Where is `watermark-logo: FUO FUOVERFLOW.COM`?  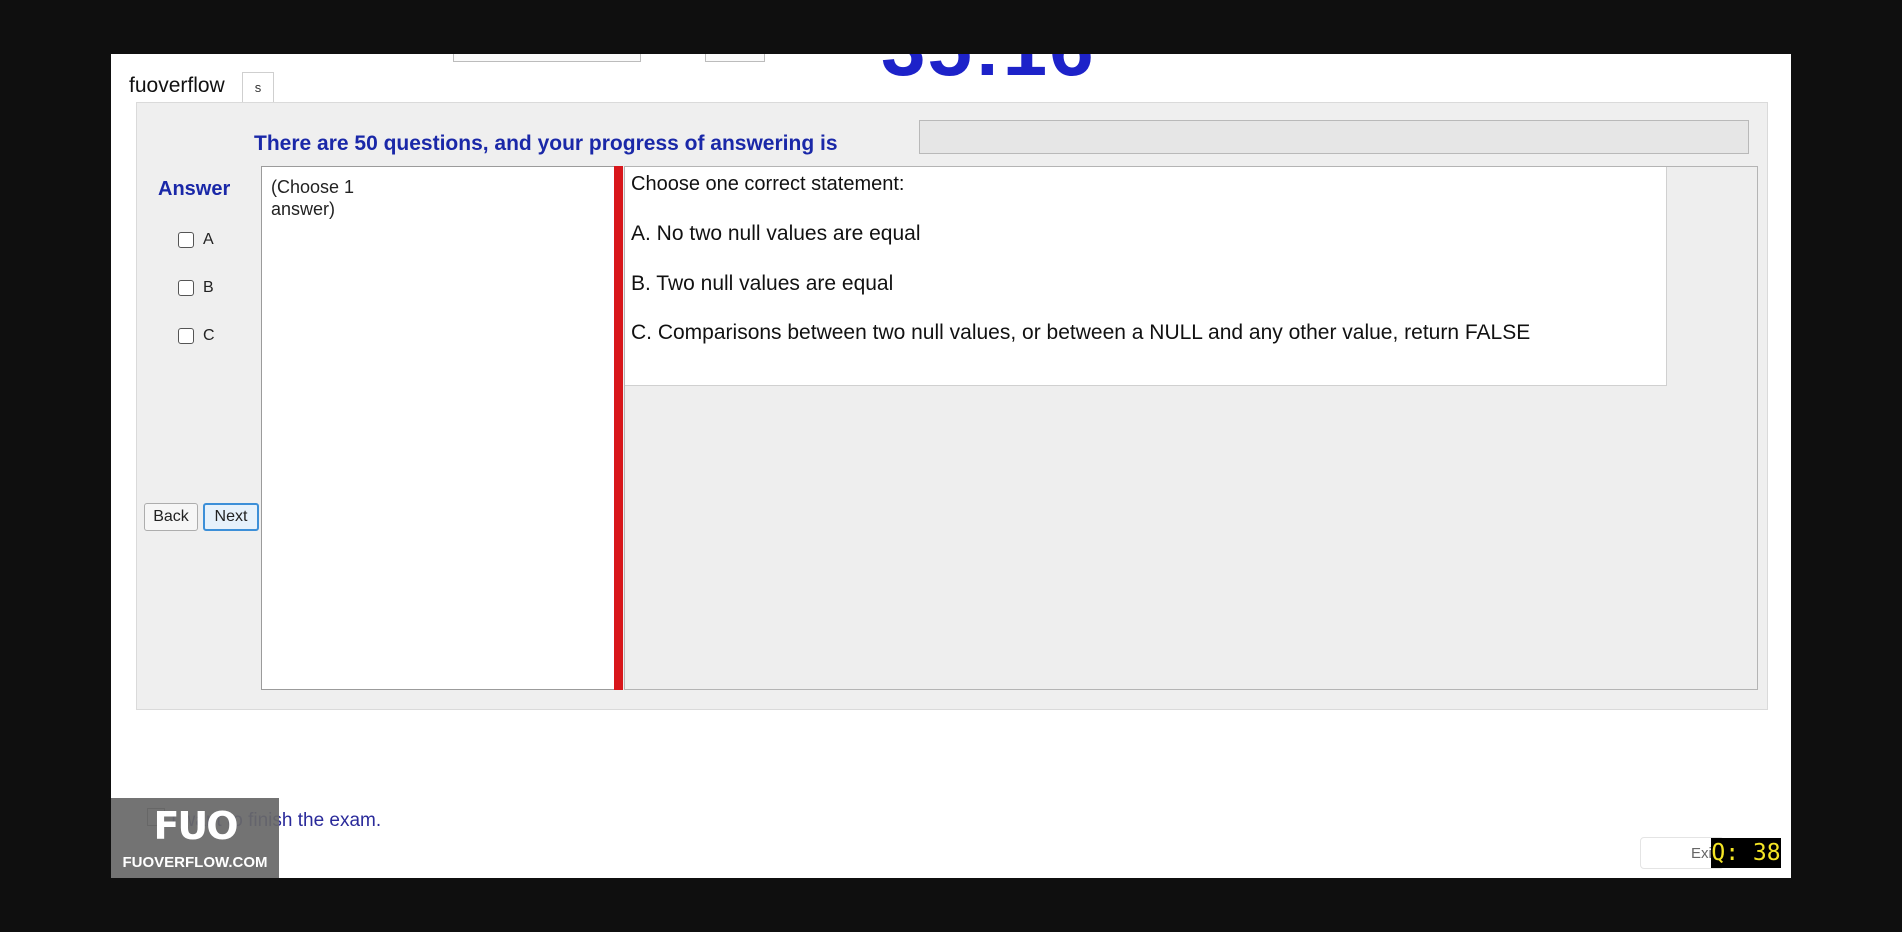 watermark-logo: FUO FUOVERFLOW.COM is located at coordinates (195, 838).